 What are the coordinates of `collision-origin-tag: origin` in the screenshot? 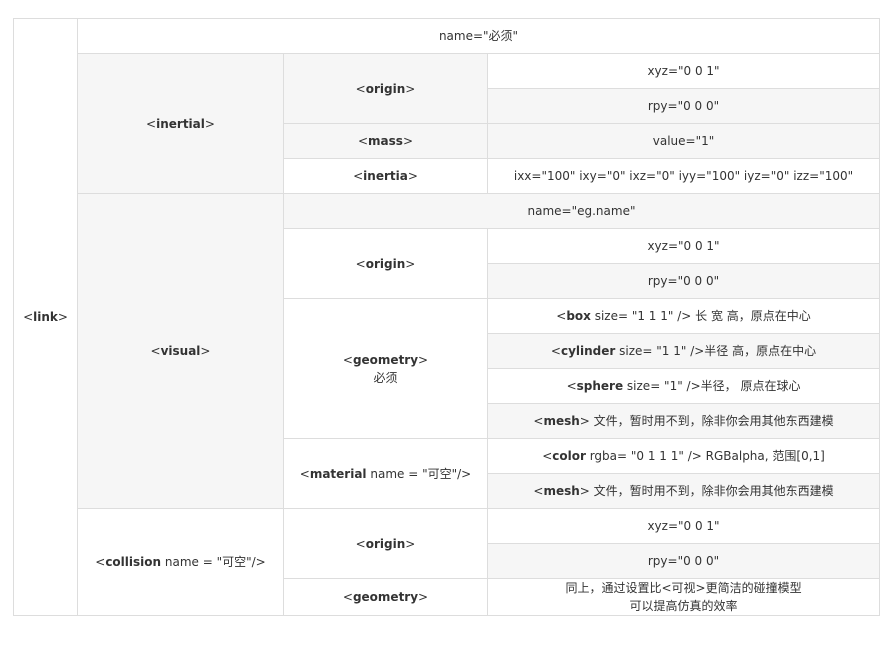 It's located at (385, 543).